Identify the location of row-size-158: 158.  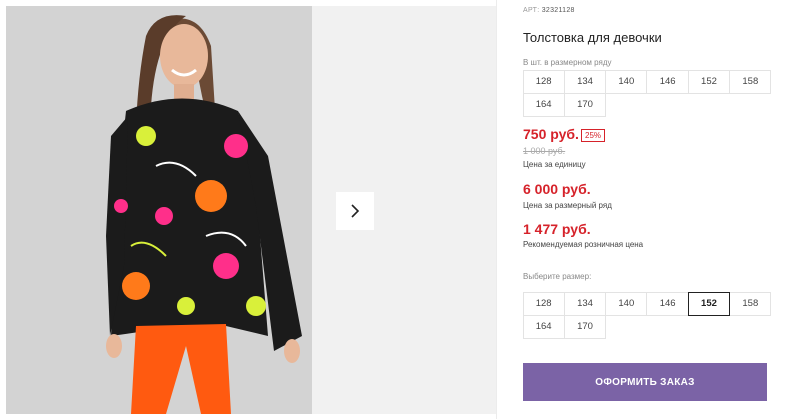
(750, 81).